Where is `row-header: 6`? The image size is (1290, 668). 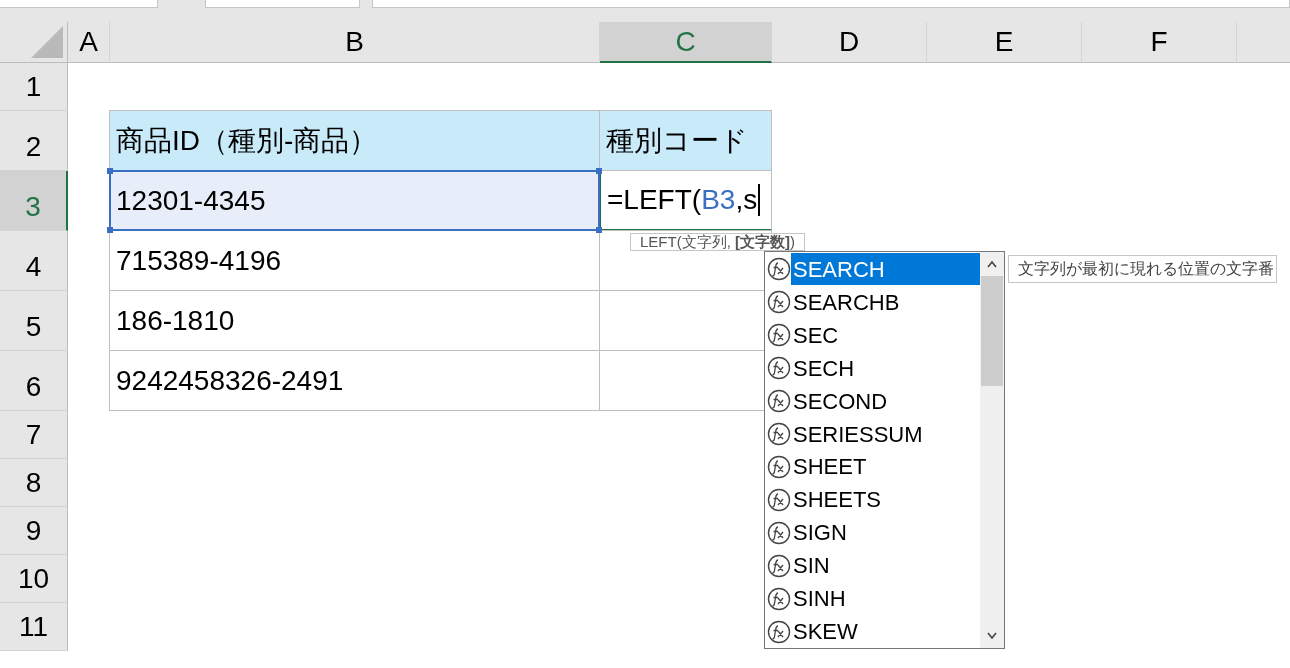 row-header: 6 is located at coordinates (34, 381).